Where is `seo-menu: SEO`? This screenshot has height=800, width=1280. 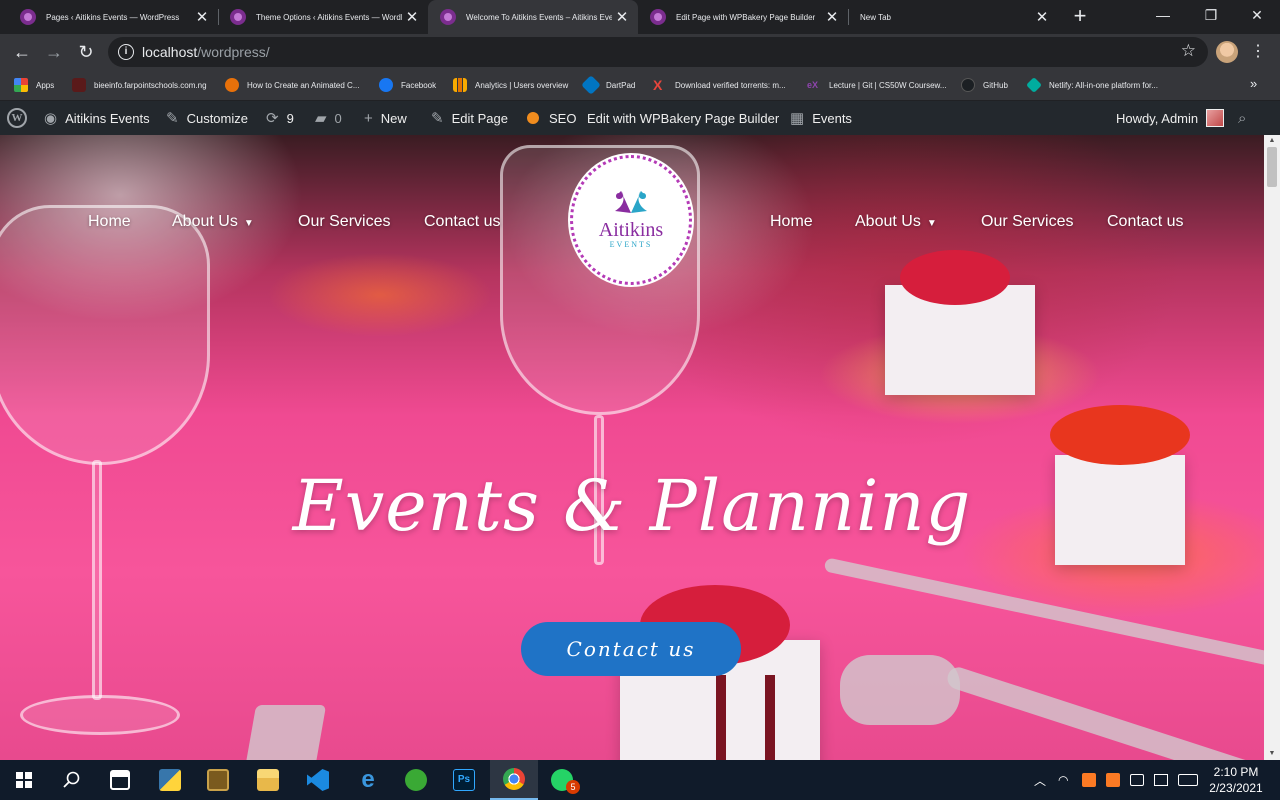 seo-menu: SEO is located at coordinates (551, 118).